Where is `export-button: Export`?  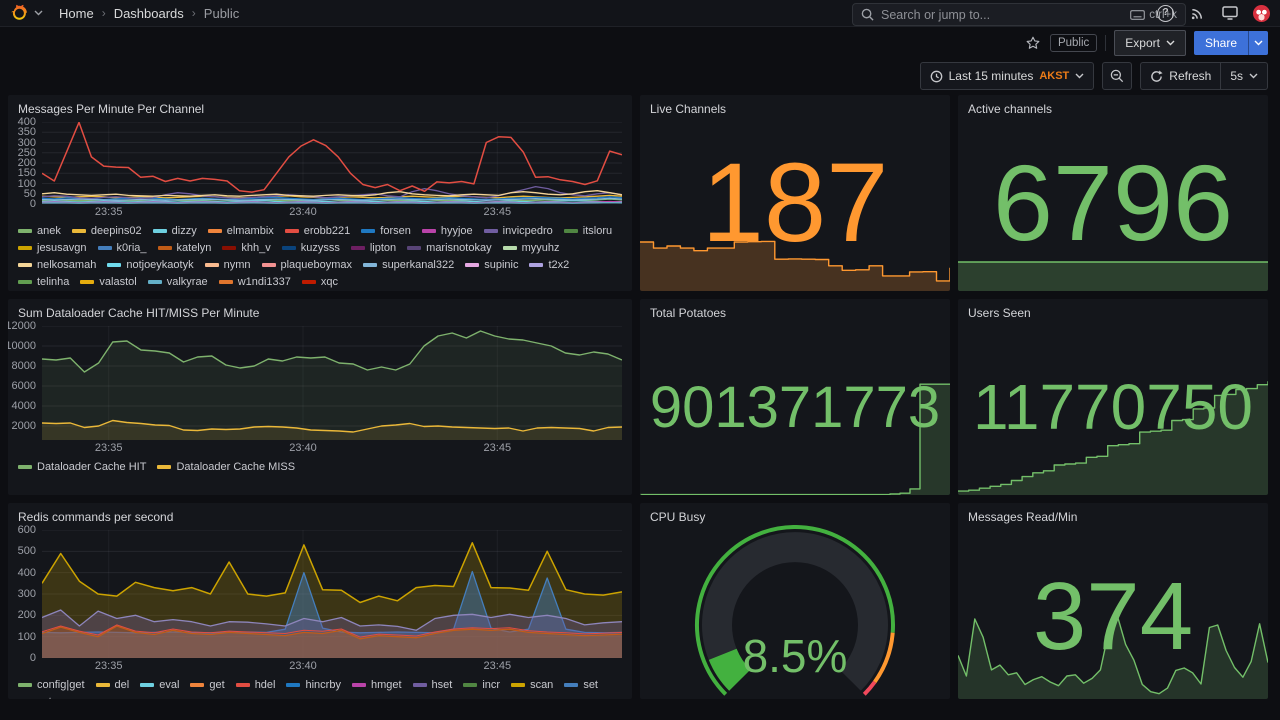
export-button: Export is located at coordinates (1150, 43).